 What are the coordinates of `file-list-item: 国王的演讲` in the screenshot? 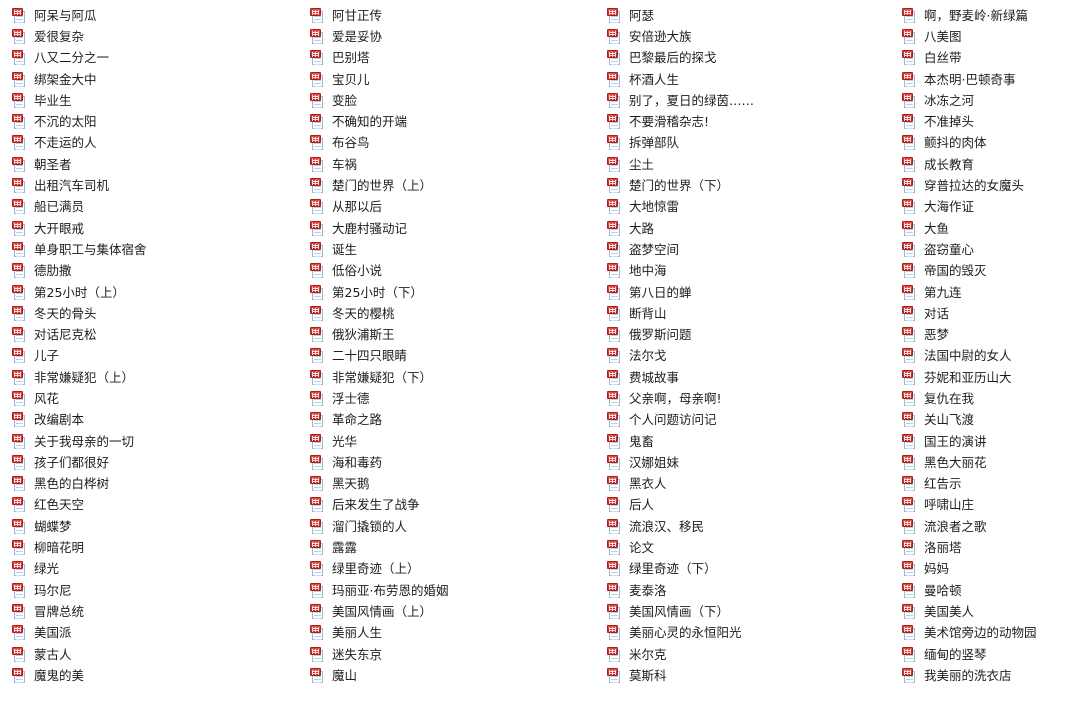 It's located at (991, 441).